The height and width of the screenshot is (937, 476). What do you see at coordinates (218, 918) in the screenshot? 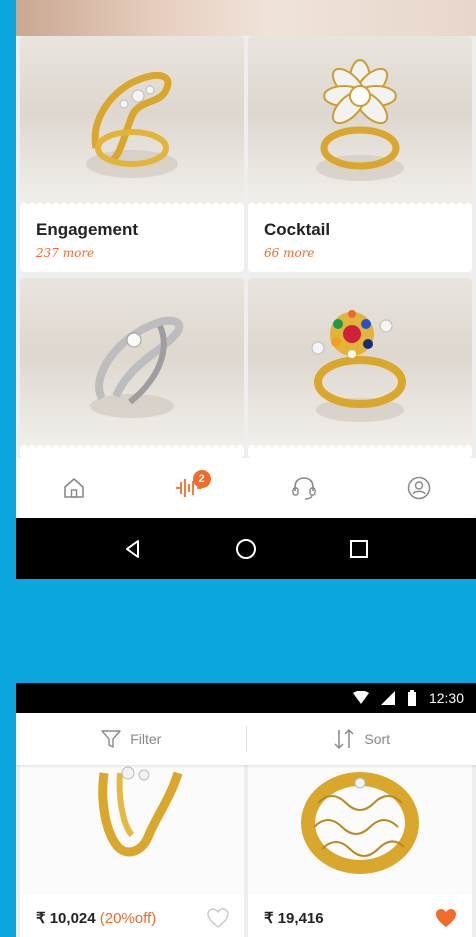
I see `heart-outline-icon` at bounding box center [218, 918].